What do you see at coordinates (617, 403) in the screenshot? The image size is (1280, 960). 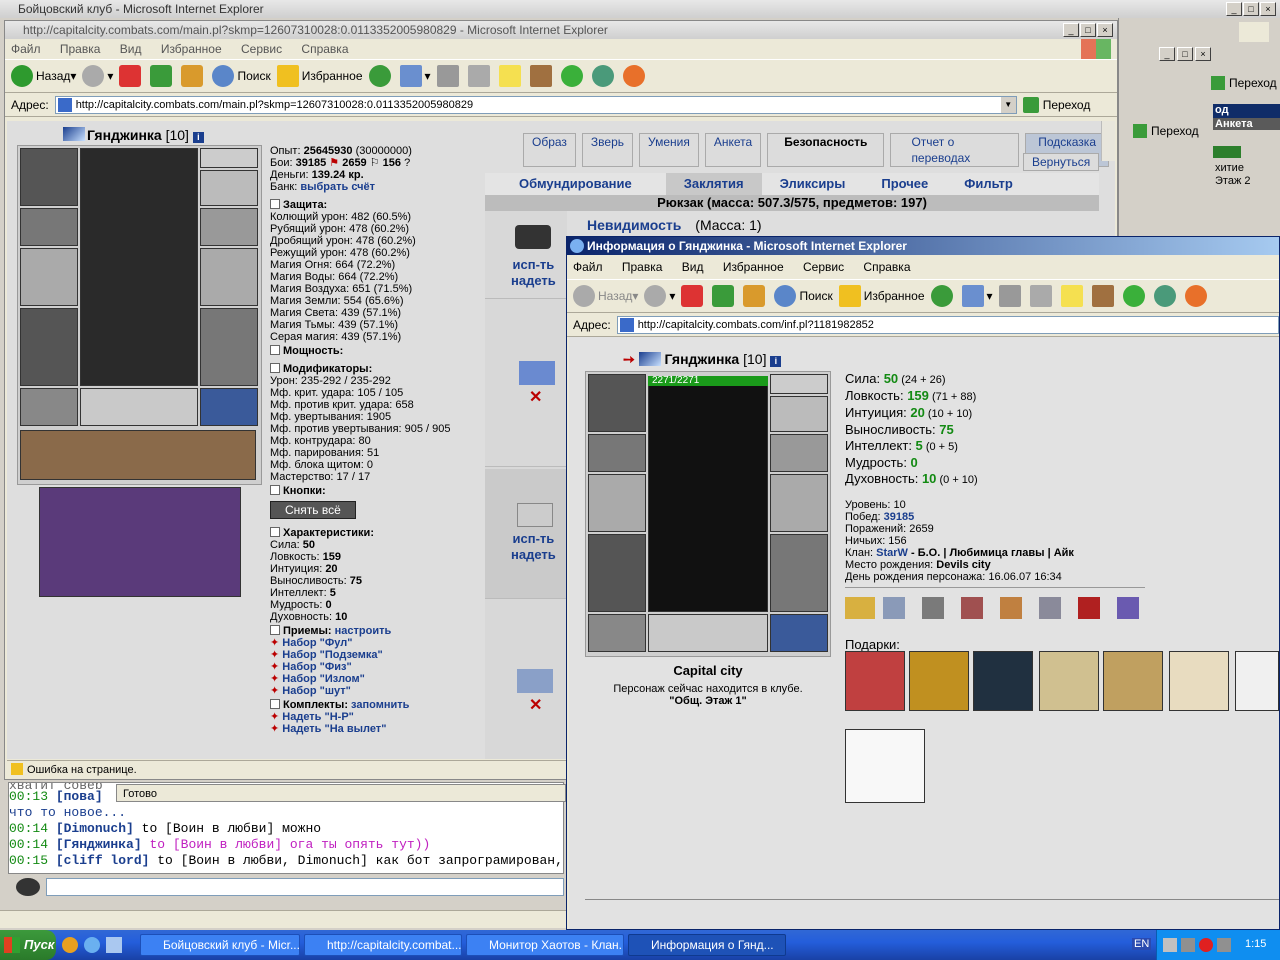 I see `info-helmet-slot` at bounding box center [617, 403].